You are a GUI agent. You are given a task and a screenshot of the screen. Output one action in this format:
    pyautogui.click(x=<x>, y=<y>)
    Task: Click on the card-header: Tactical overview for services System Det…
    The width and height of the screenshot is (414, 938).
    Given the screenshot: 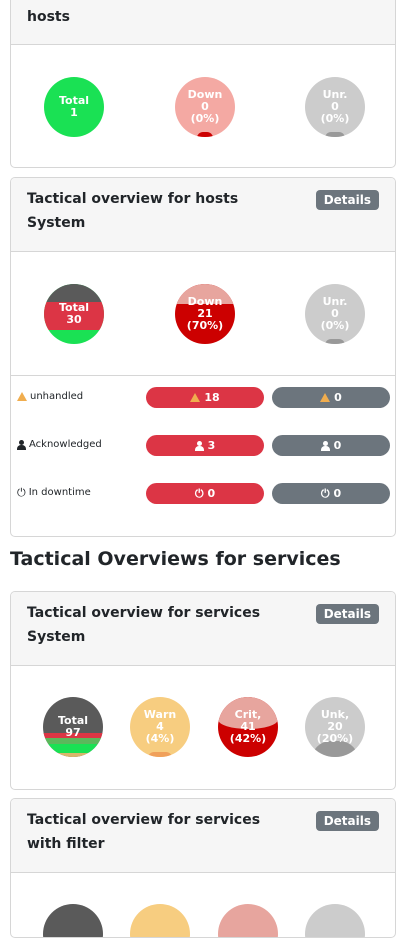 What is the action you would take?
    pyautogui.click(x=203, y=629)
    